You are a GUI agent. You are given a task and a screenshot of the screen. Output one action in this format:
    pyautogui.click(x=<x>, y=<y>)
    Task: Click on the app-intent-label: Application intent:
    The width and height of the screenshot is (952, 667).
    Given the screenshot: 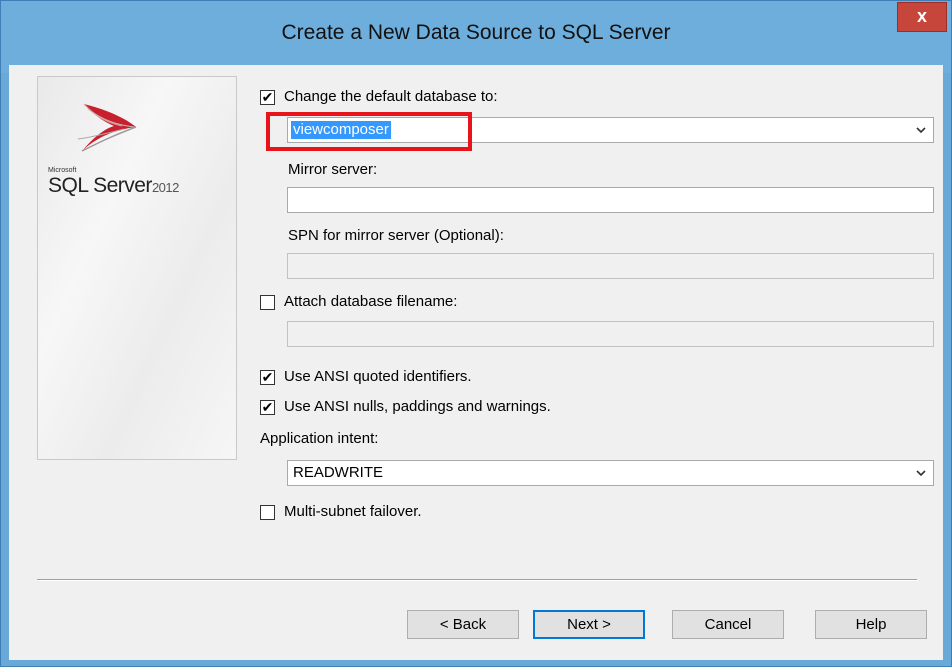 What is the action you would take?
    pyautogui.click(x=319, y=438)
    